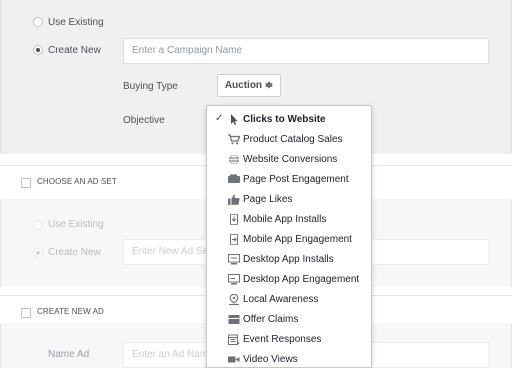 The width and height of the screenshot is (512, 368). Describe the element at coordinates (234, 359) in the screenshot. I see `video-camera-icon` at that location.